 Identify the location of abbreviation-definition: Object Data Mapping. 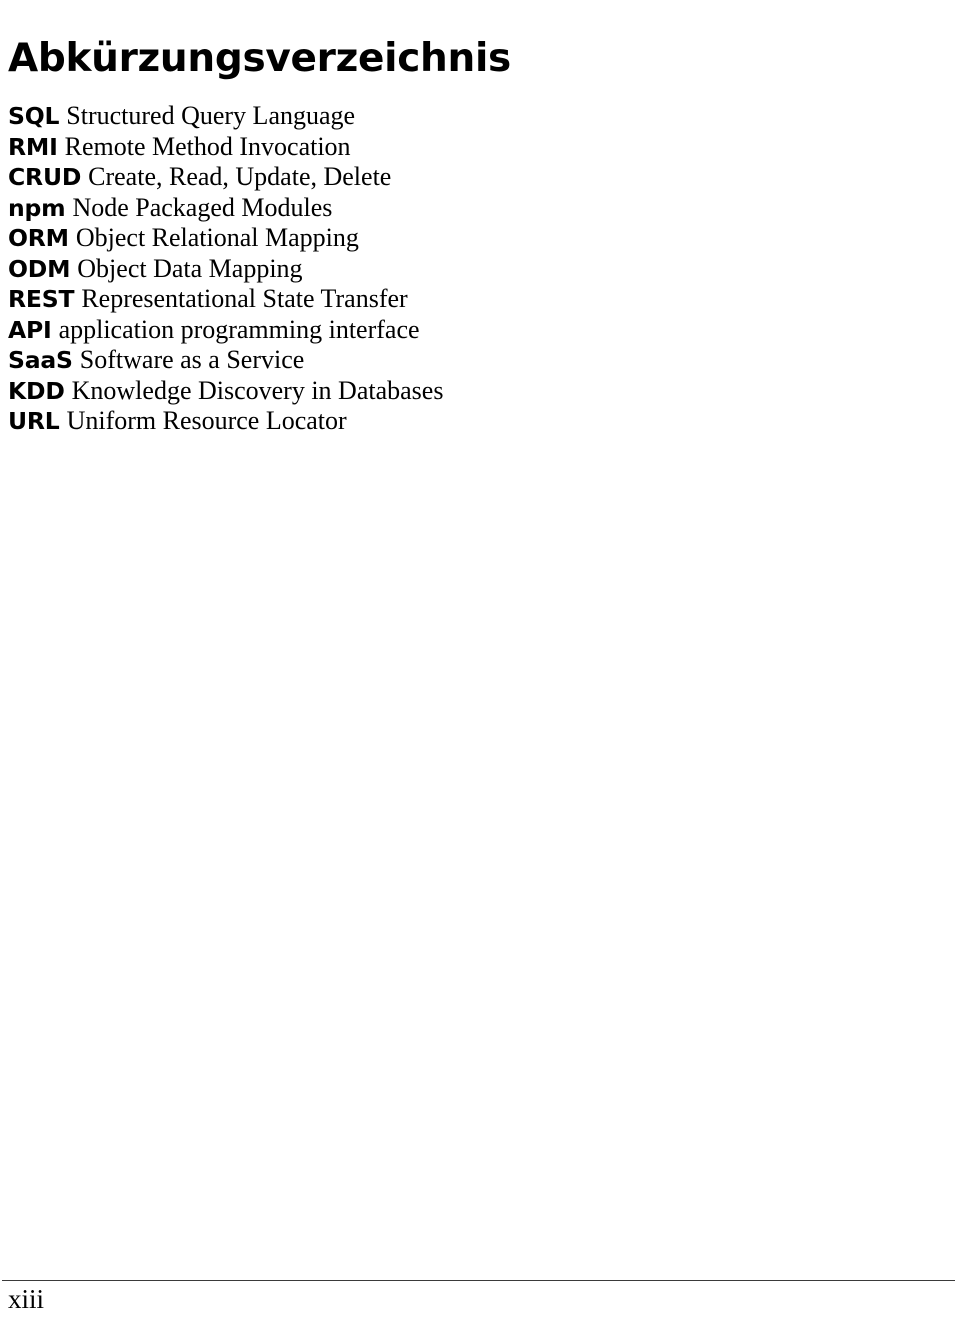
(190, 268).